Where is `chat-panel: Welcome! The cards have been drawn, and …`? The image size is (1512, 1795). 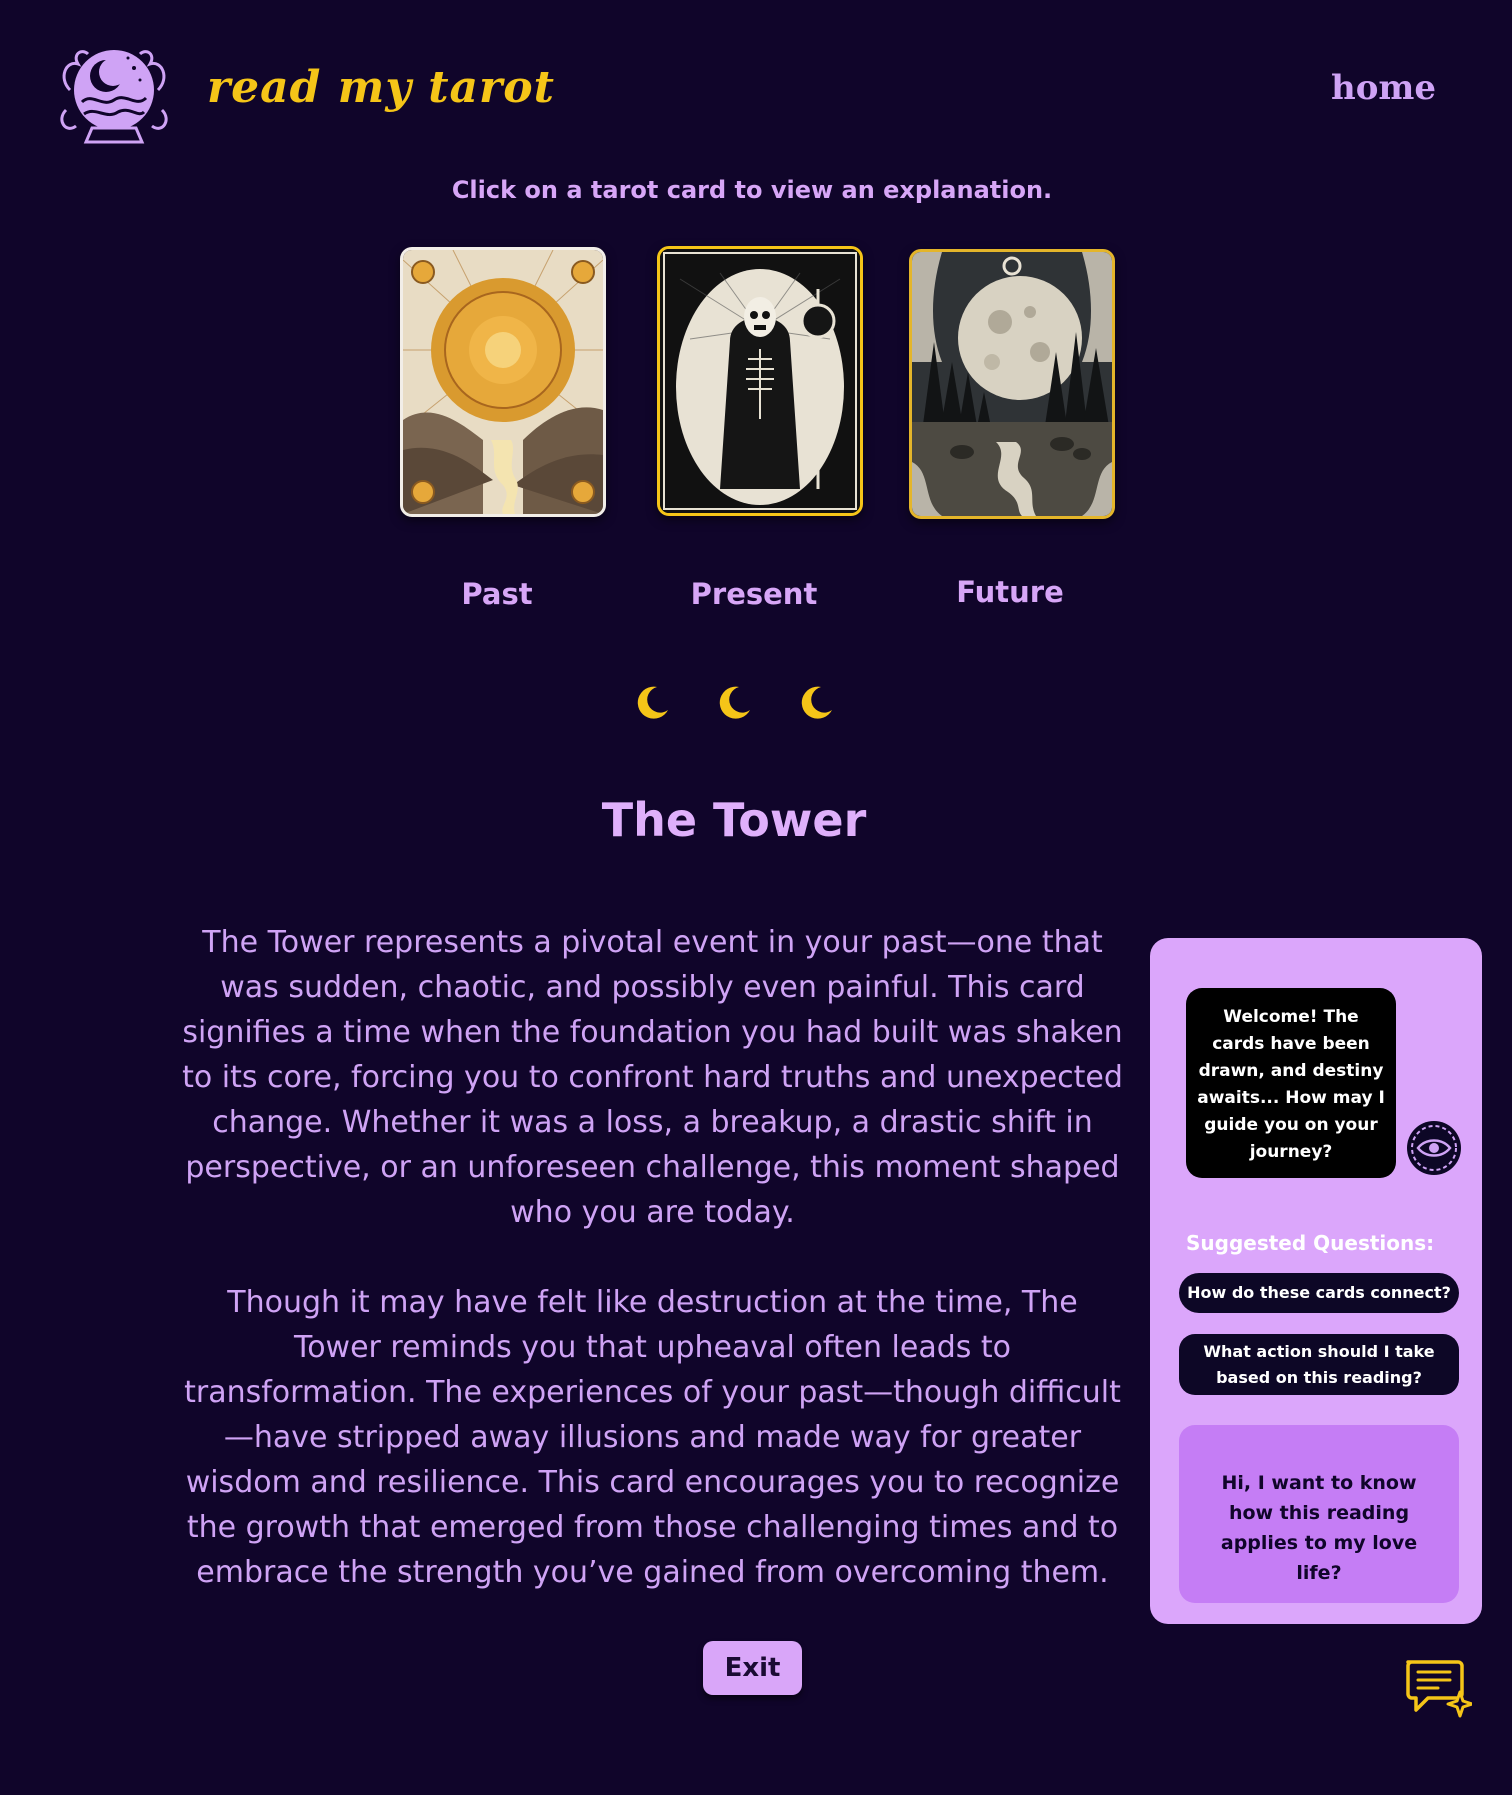
chat-panel: Welcome! The cards have been drawn, and … is located at coordinates (1316, 1281).